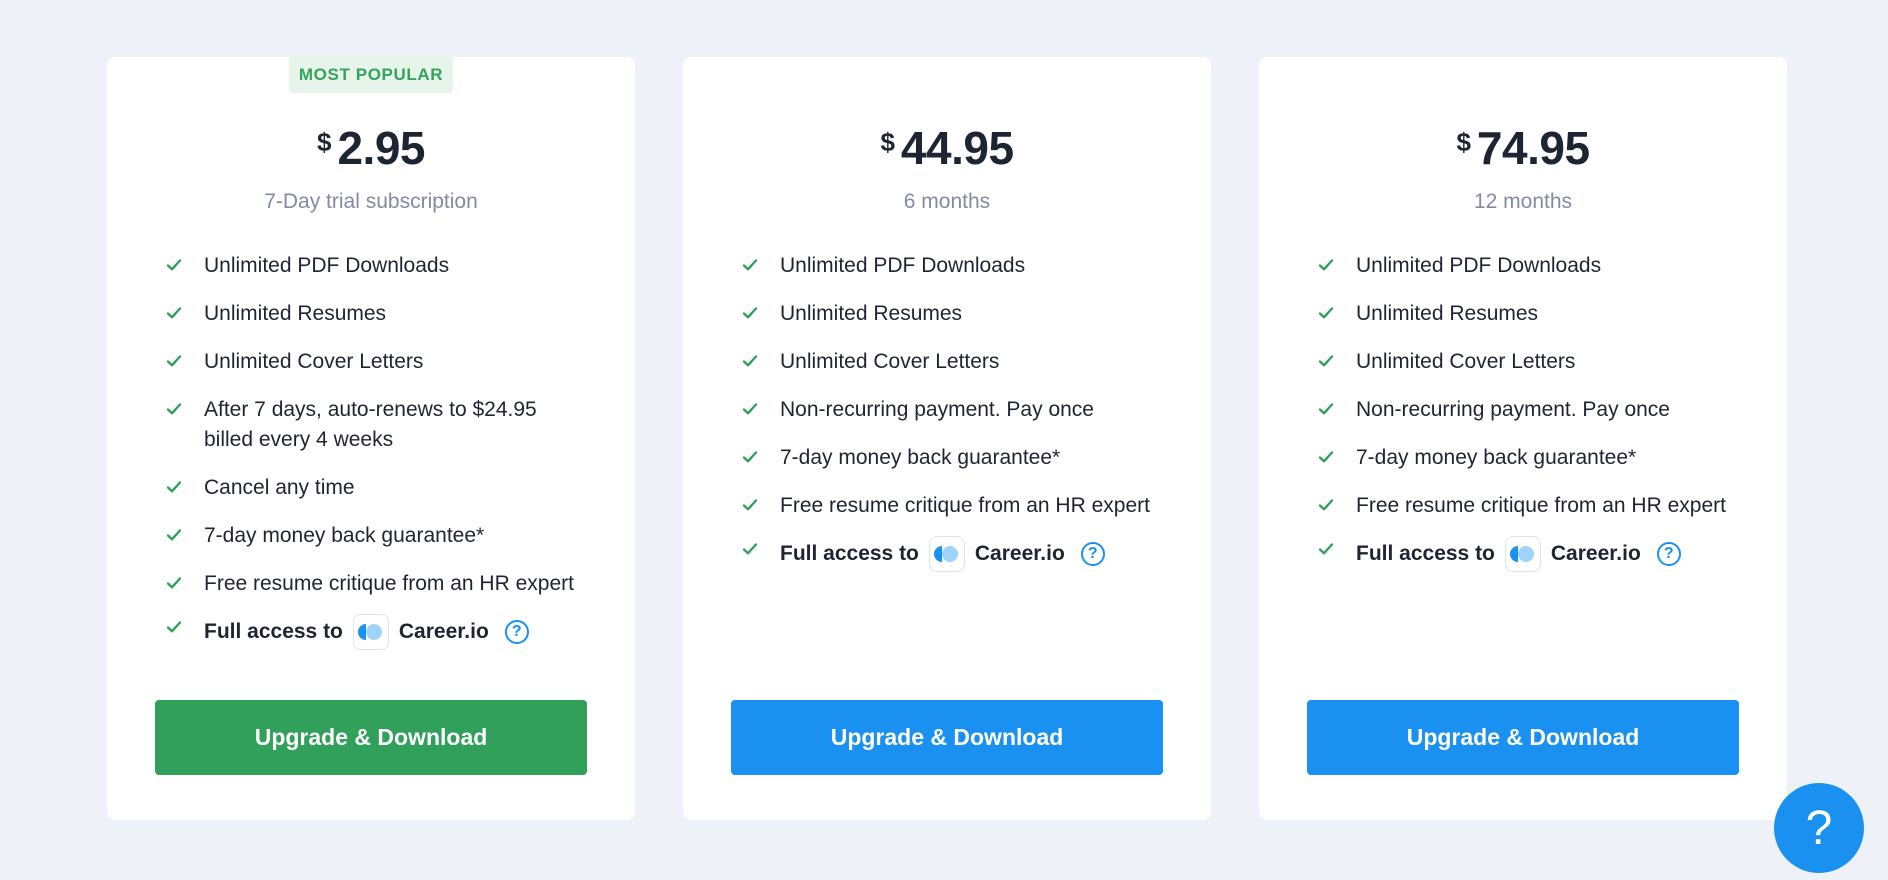 The image size is (1888, 880). What do you see at coordinates (381, 148) in the screenshot?
I see `price-amount: 2.95` at bounding box center [381, 148].